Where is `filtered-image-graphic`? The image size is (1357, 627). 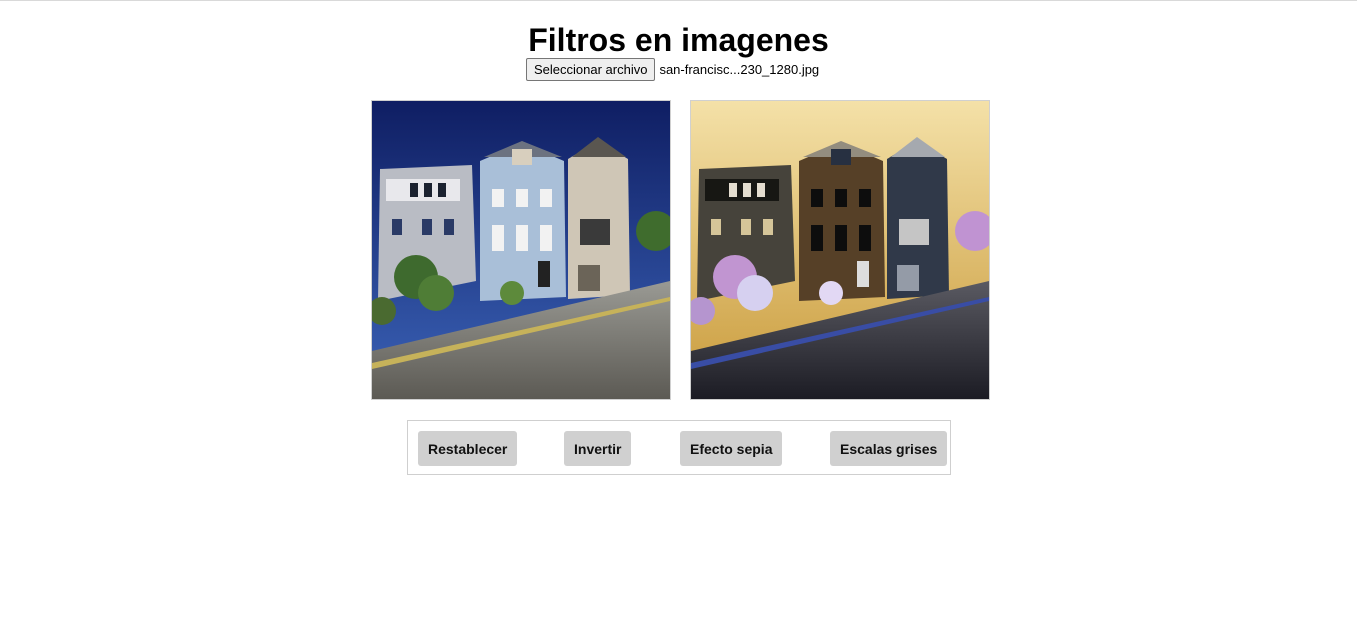 filtered-image-graphic is located at coordinates (840, 250).